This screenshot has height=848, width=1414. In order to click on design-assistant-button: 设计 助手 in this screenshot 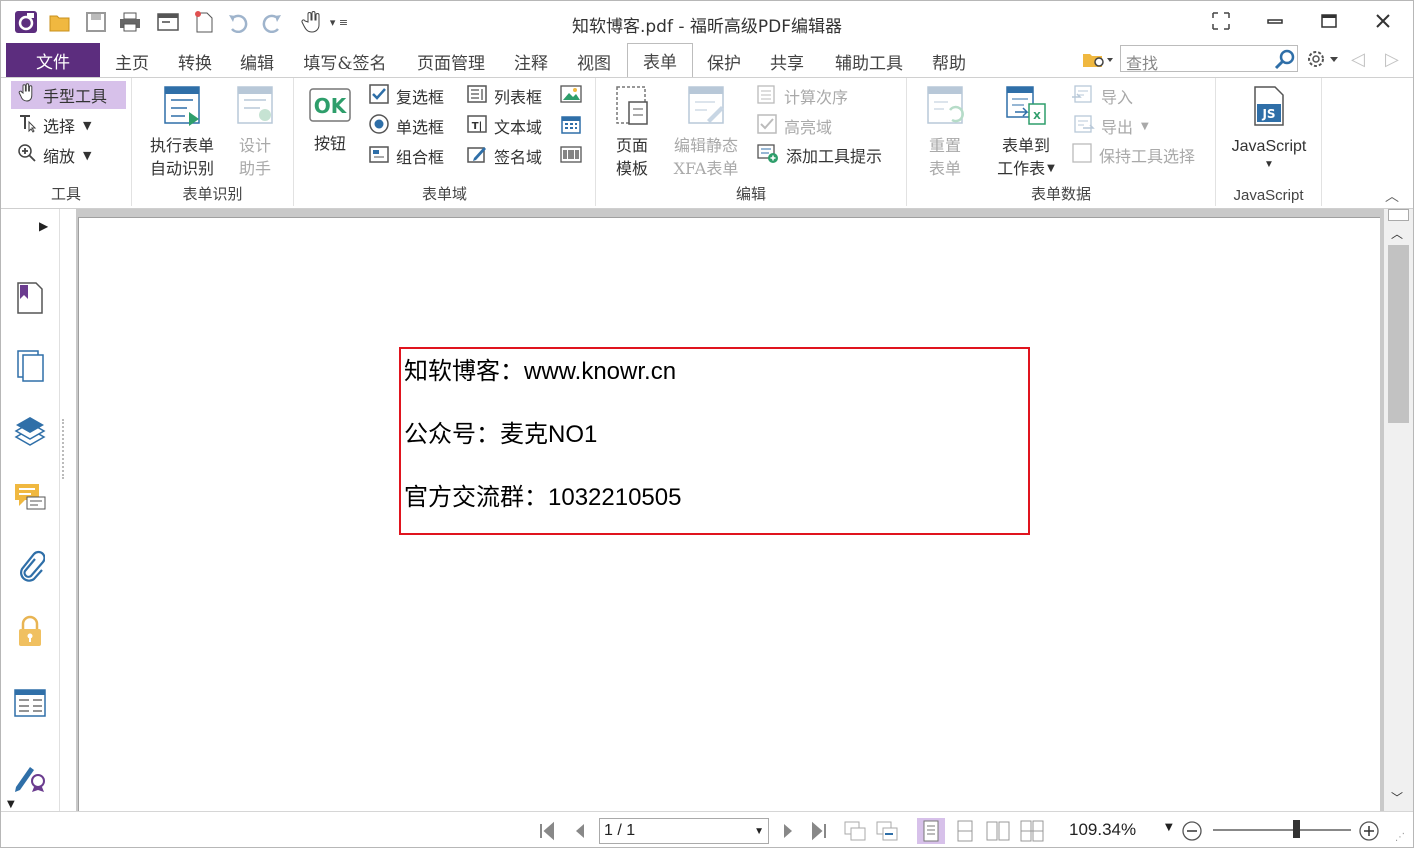, I will do `click(255, 132)`.